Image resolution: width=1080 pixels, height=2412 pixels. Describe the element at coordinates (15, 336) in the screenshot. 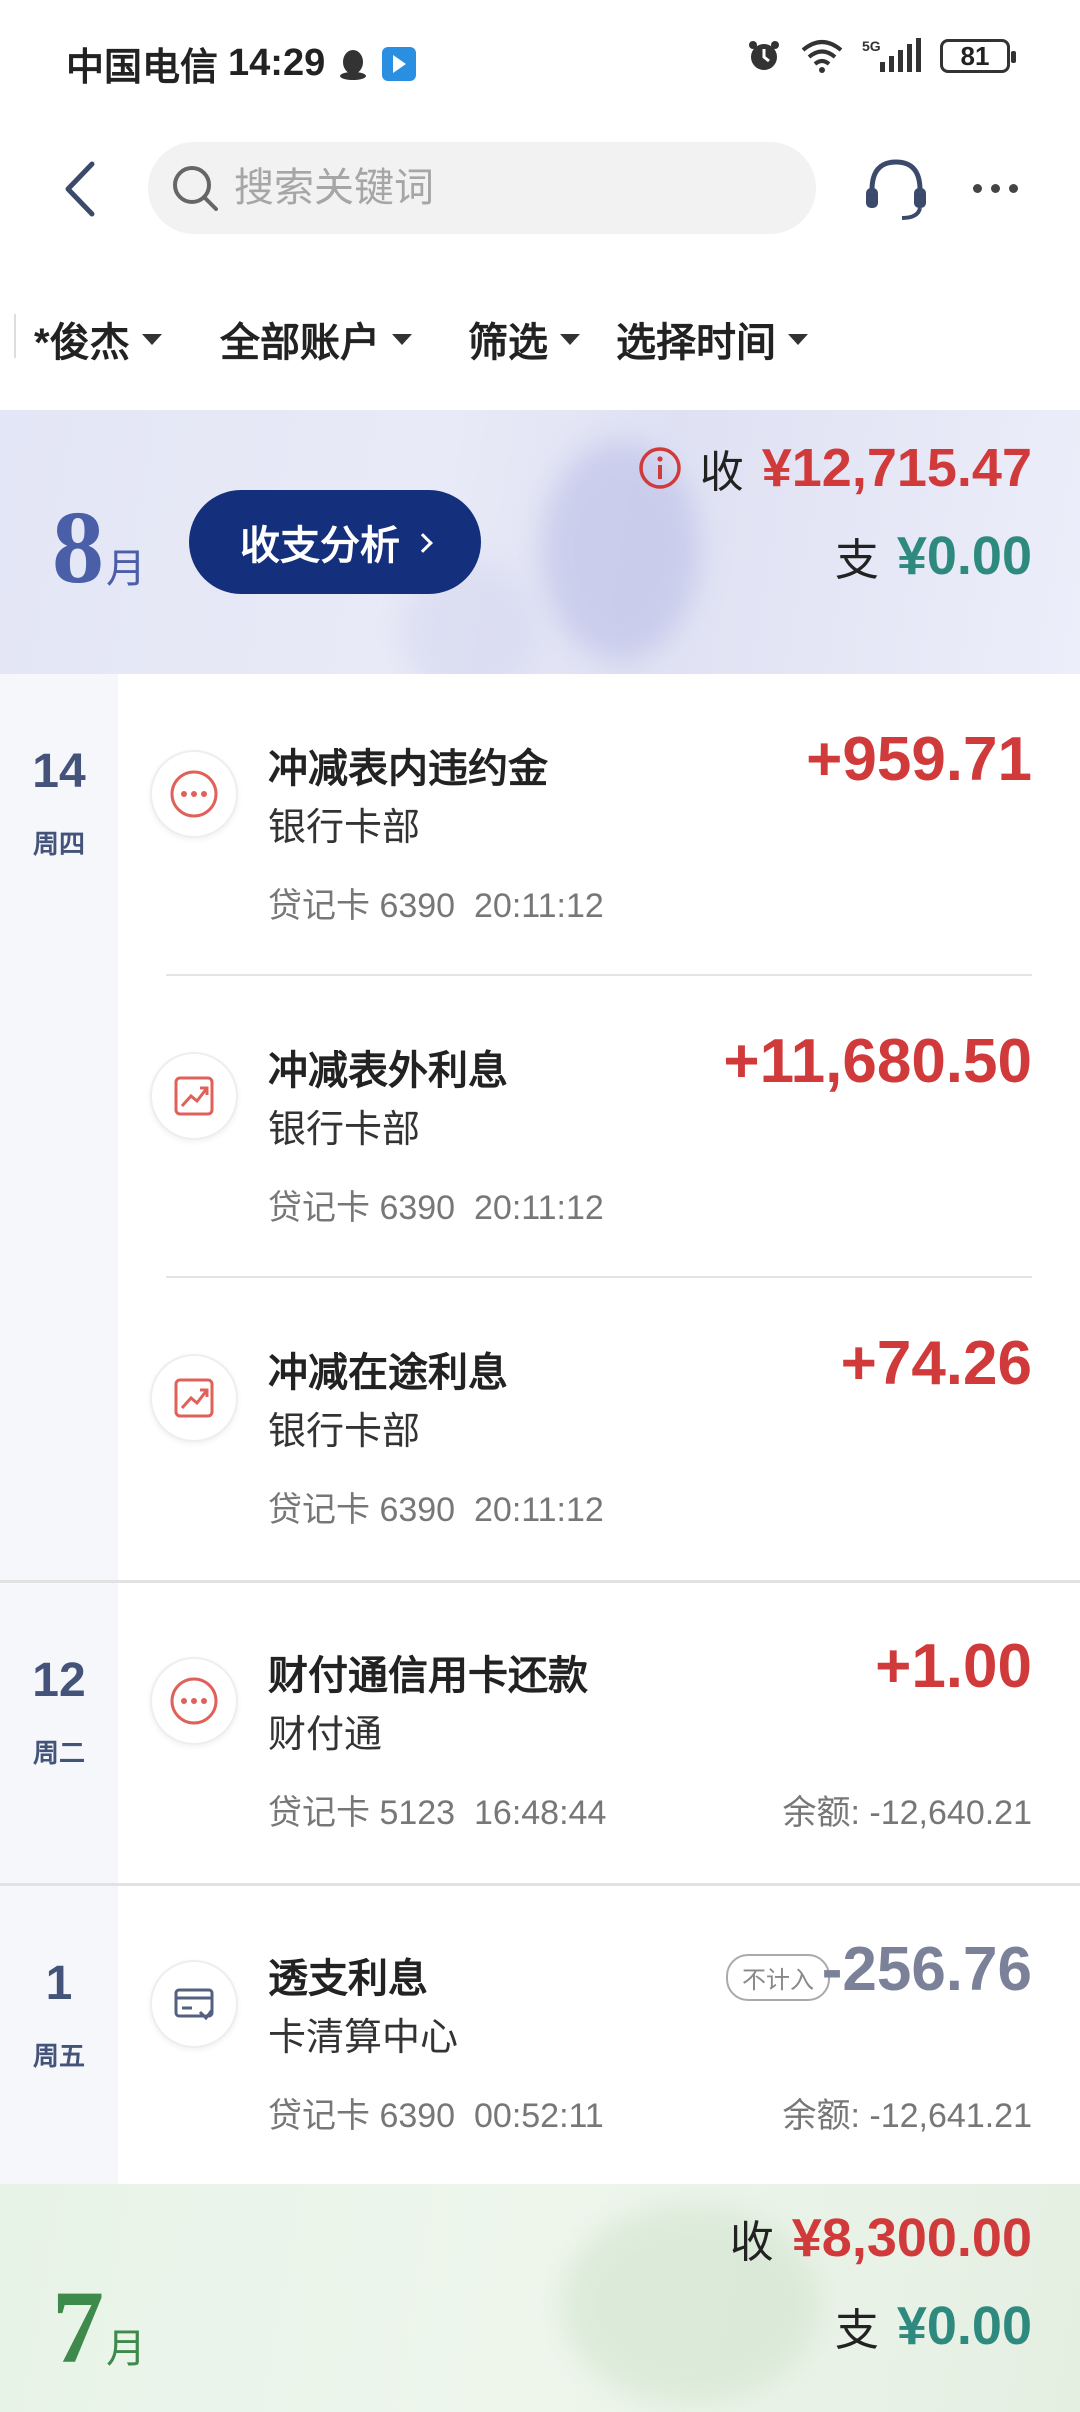

I see `divider` at that location.